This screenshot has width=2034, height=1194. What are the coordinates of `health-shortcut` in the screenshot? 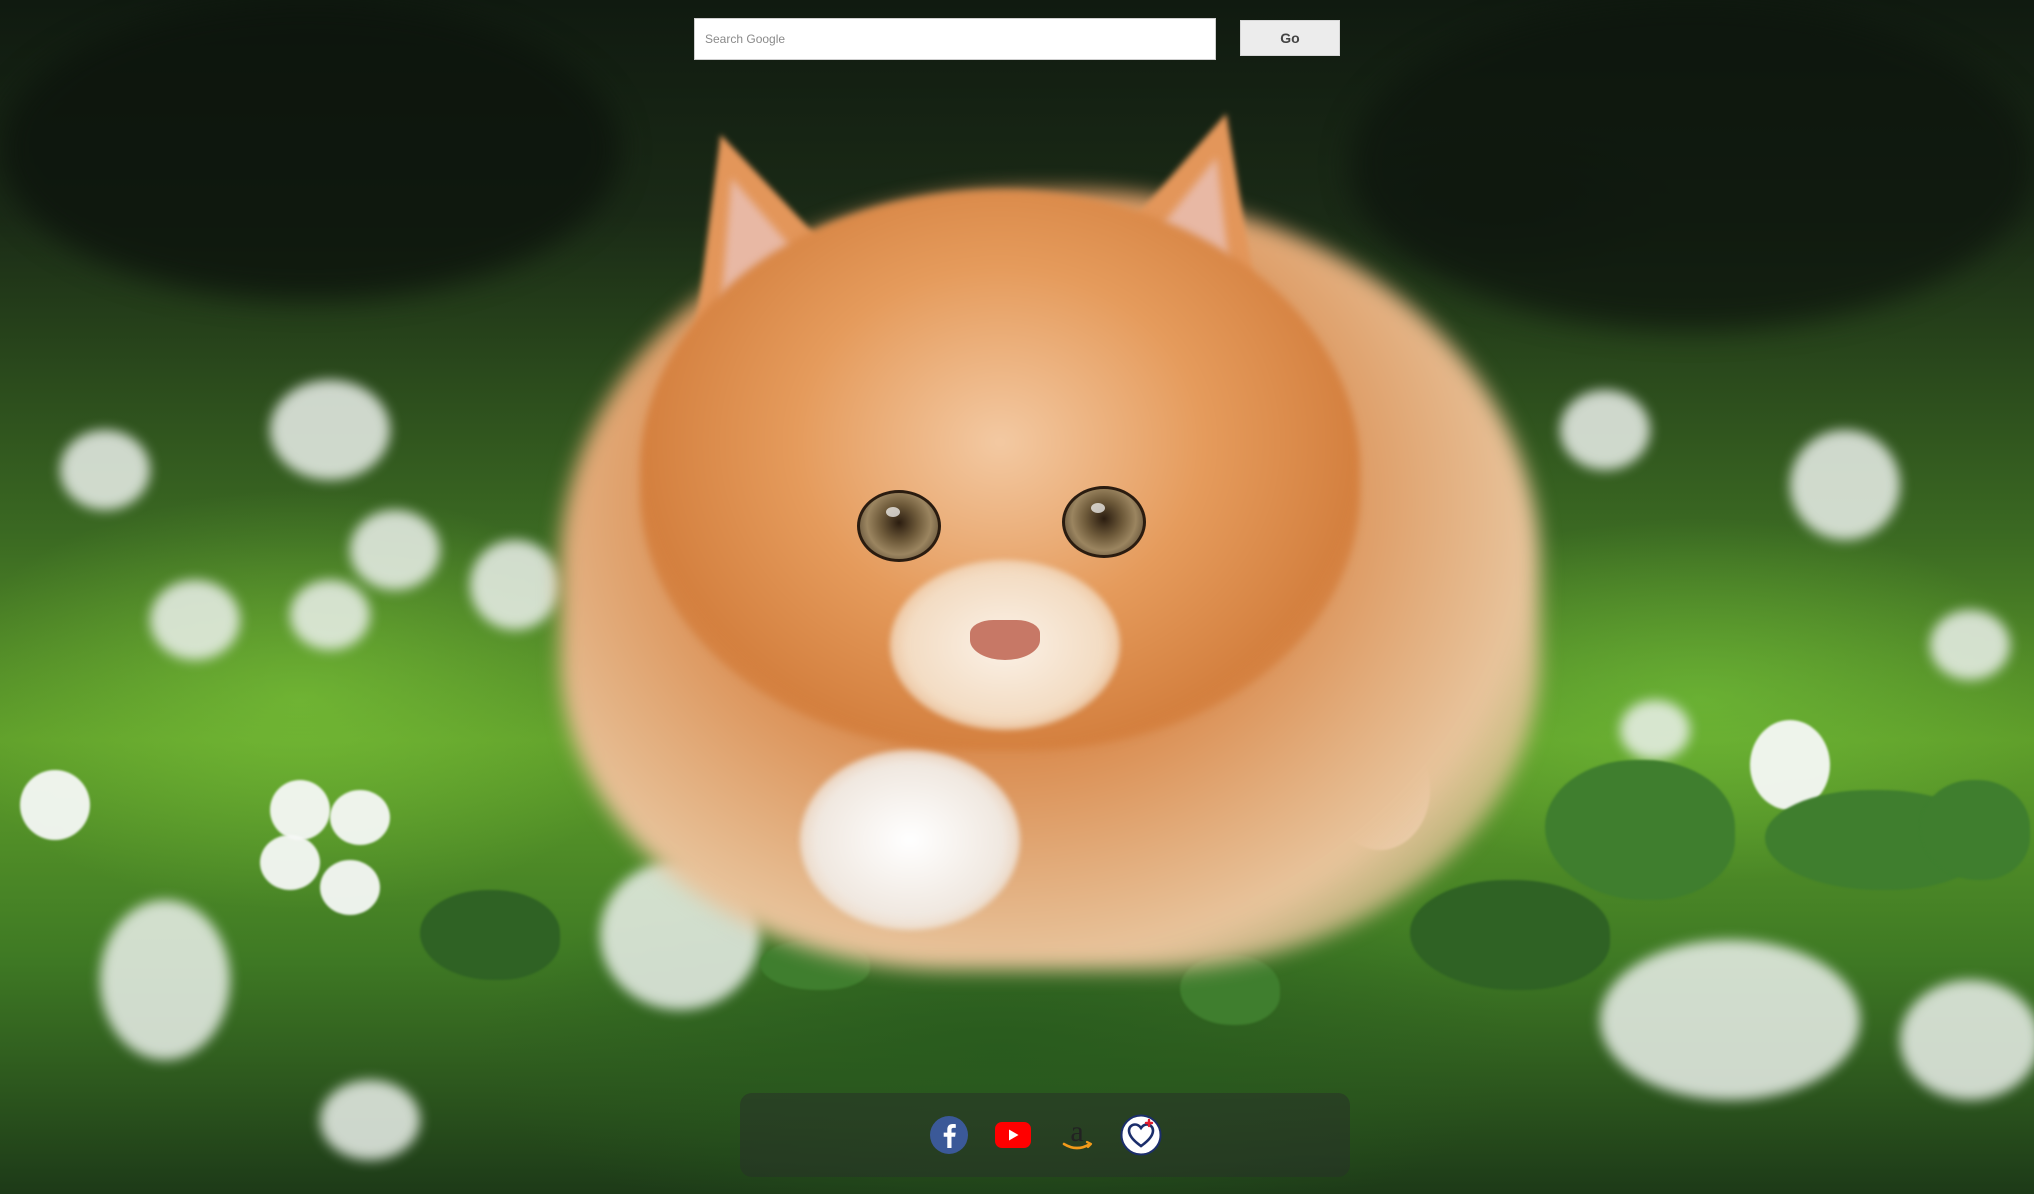 It's located at (1141, 1135).